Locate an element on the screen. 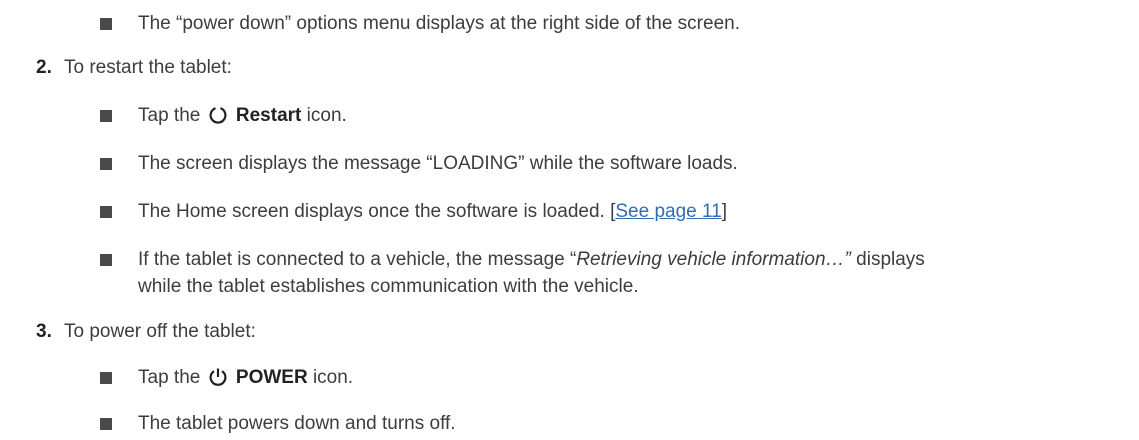 The width and height of the screenshot is (1139, 440). b3-suffix: displays is located at coordinates (887, 259).